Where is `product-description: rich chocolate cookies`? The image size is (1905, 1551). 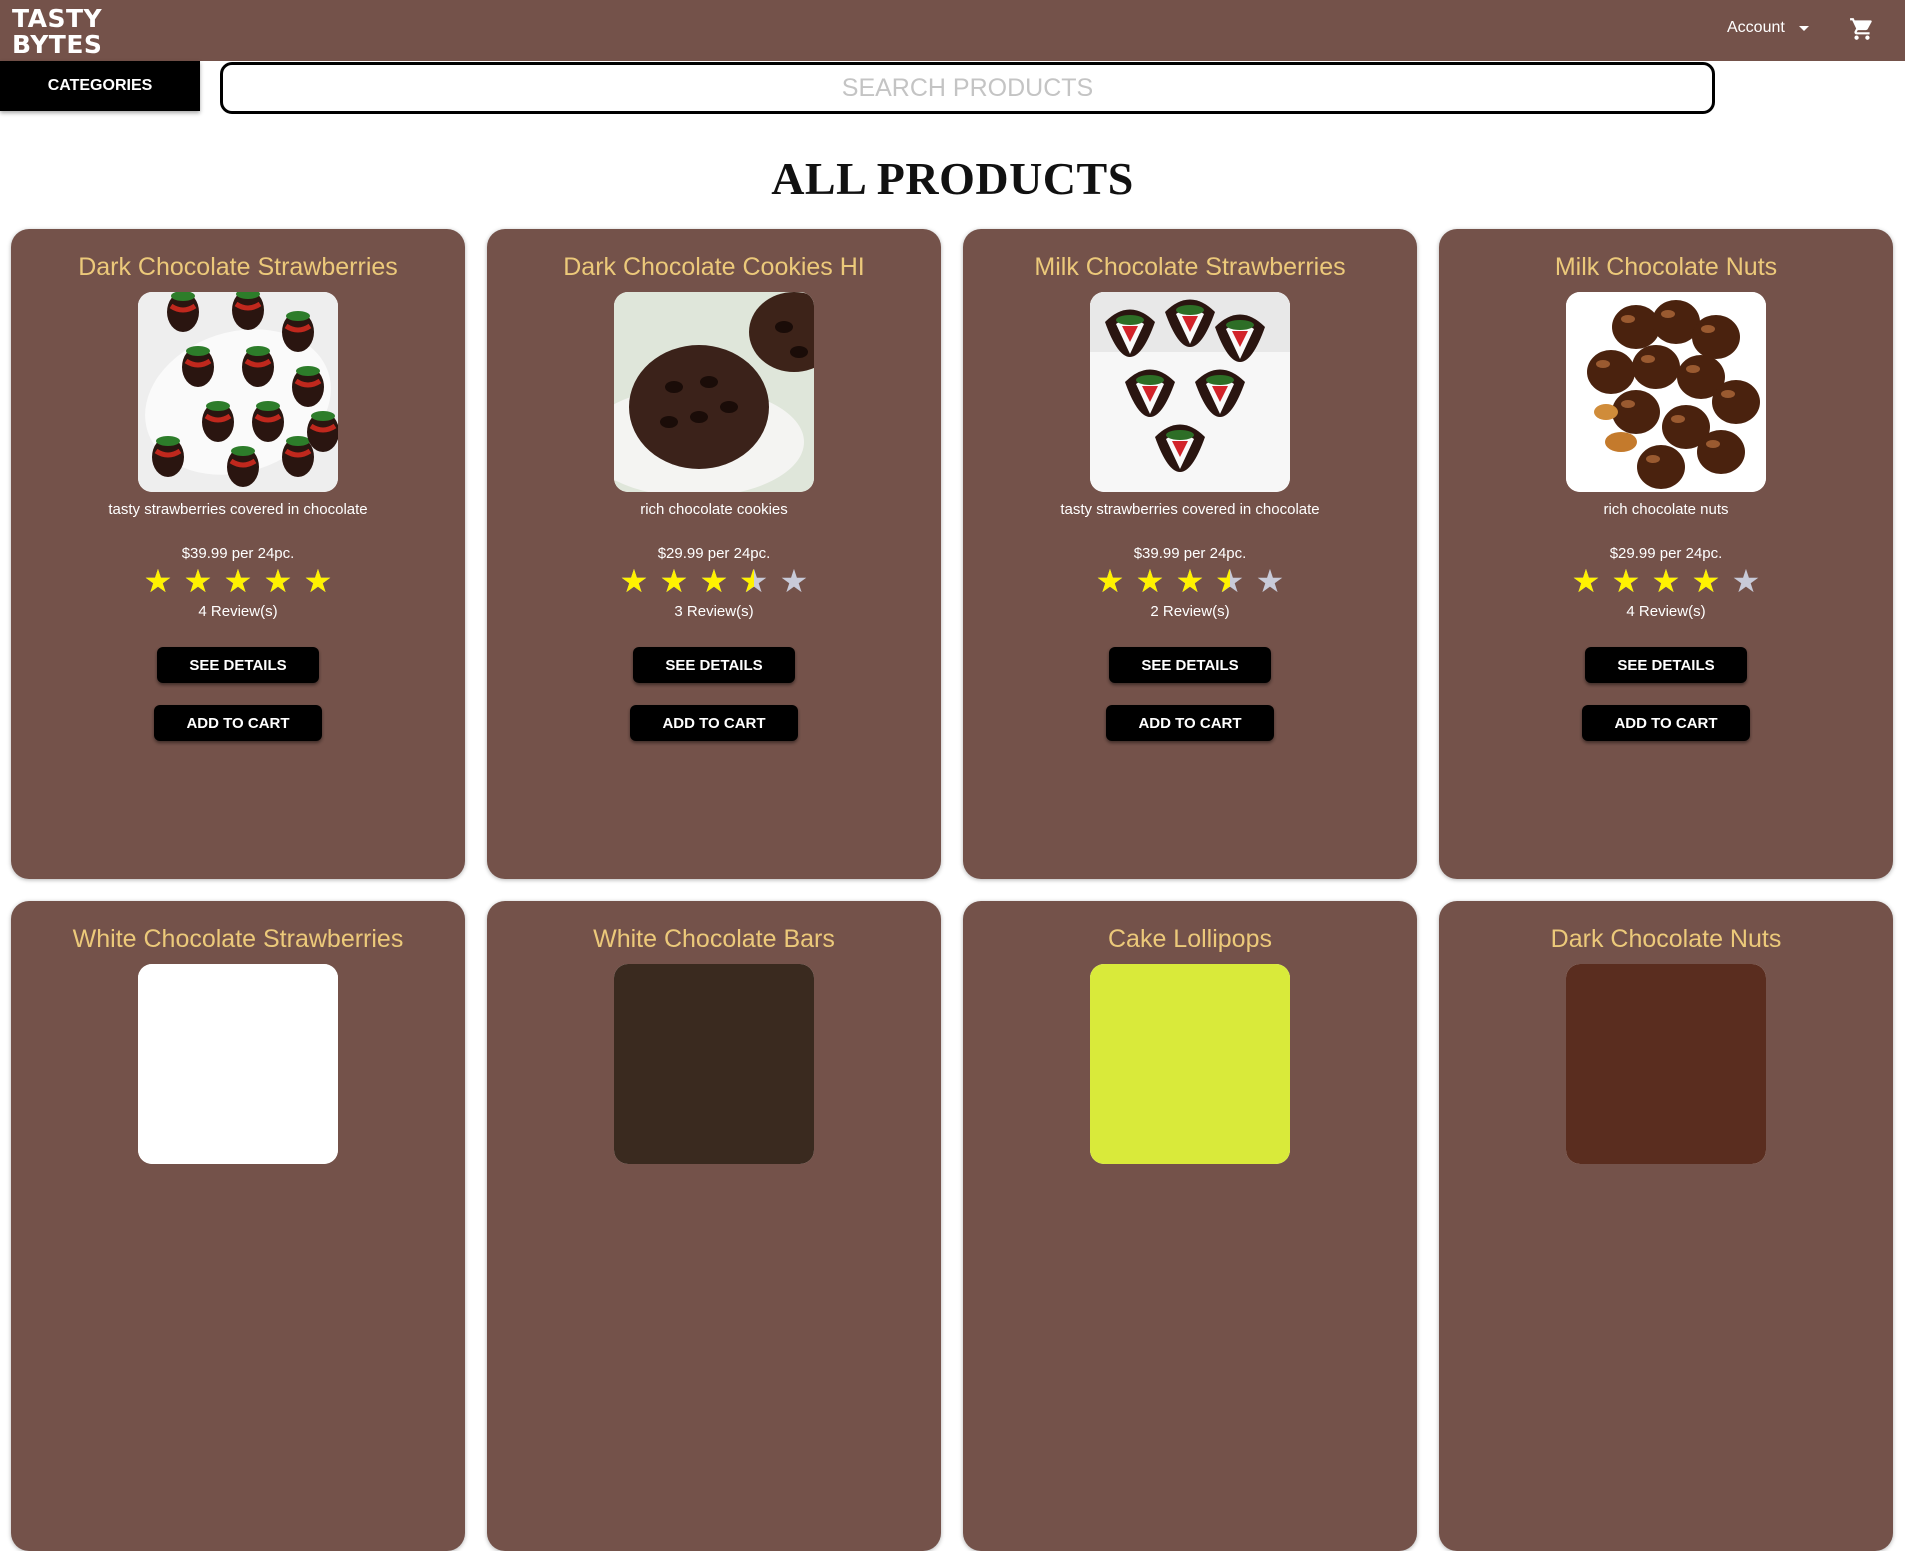 product-description: rich chocolate cookies is located at coordinates (714, 509).